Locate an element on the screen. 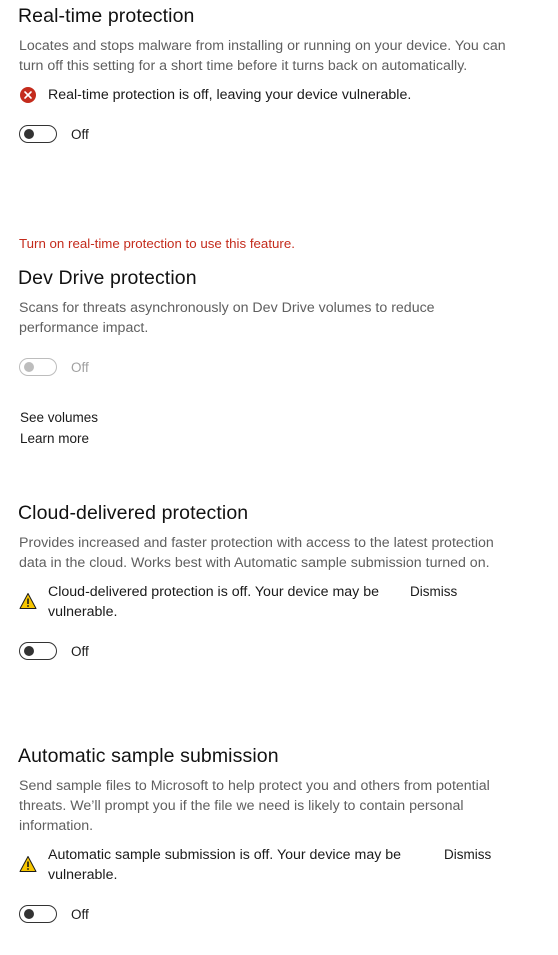 The width and height of the screenshot is (558, 955). cloud-protection-toggle-row: Off is located at coordinates (268, 651).